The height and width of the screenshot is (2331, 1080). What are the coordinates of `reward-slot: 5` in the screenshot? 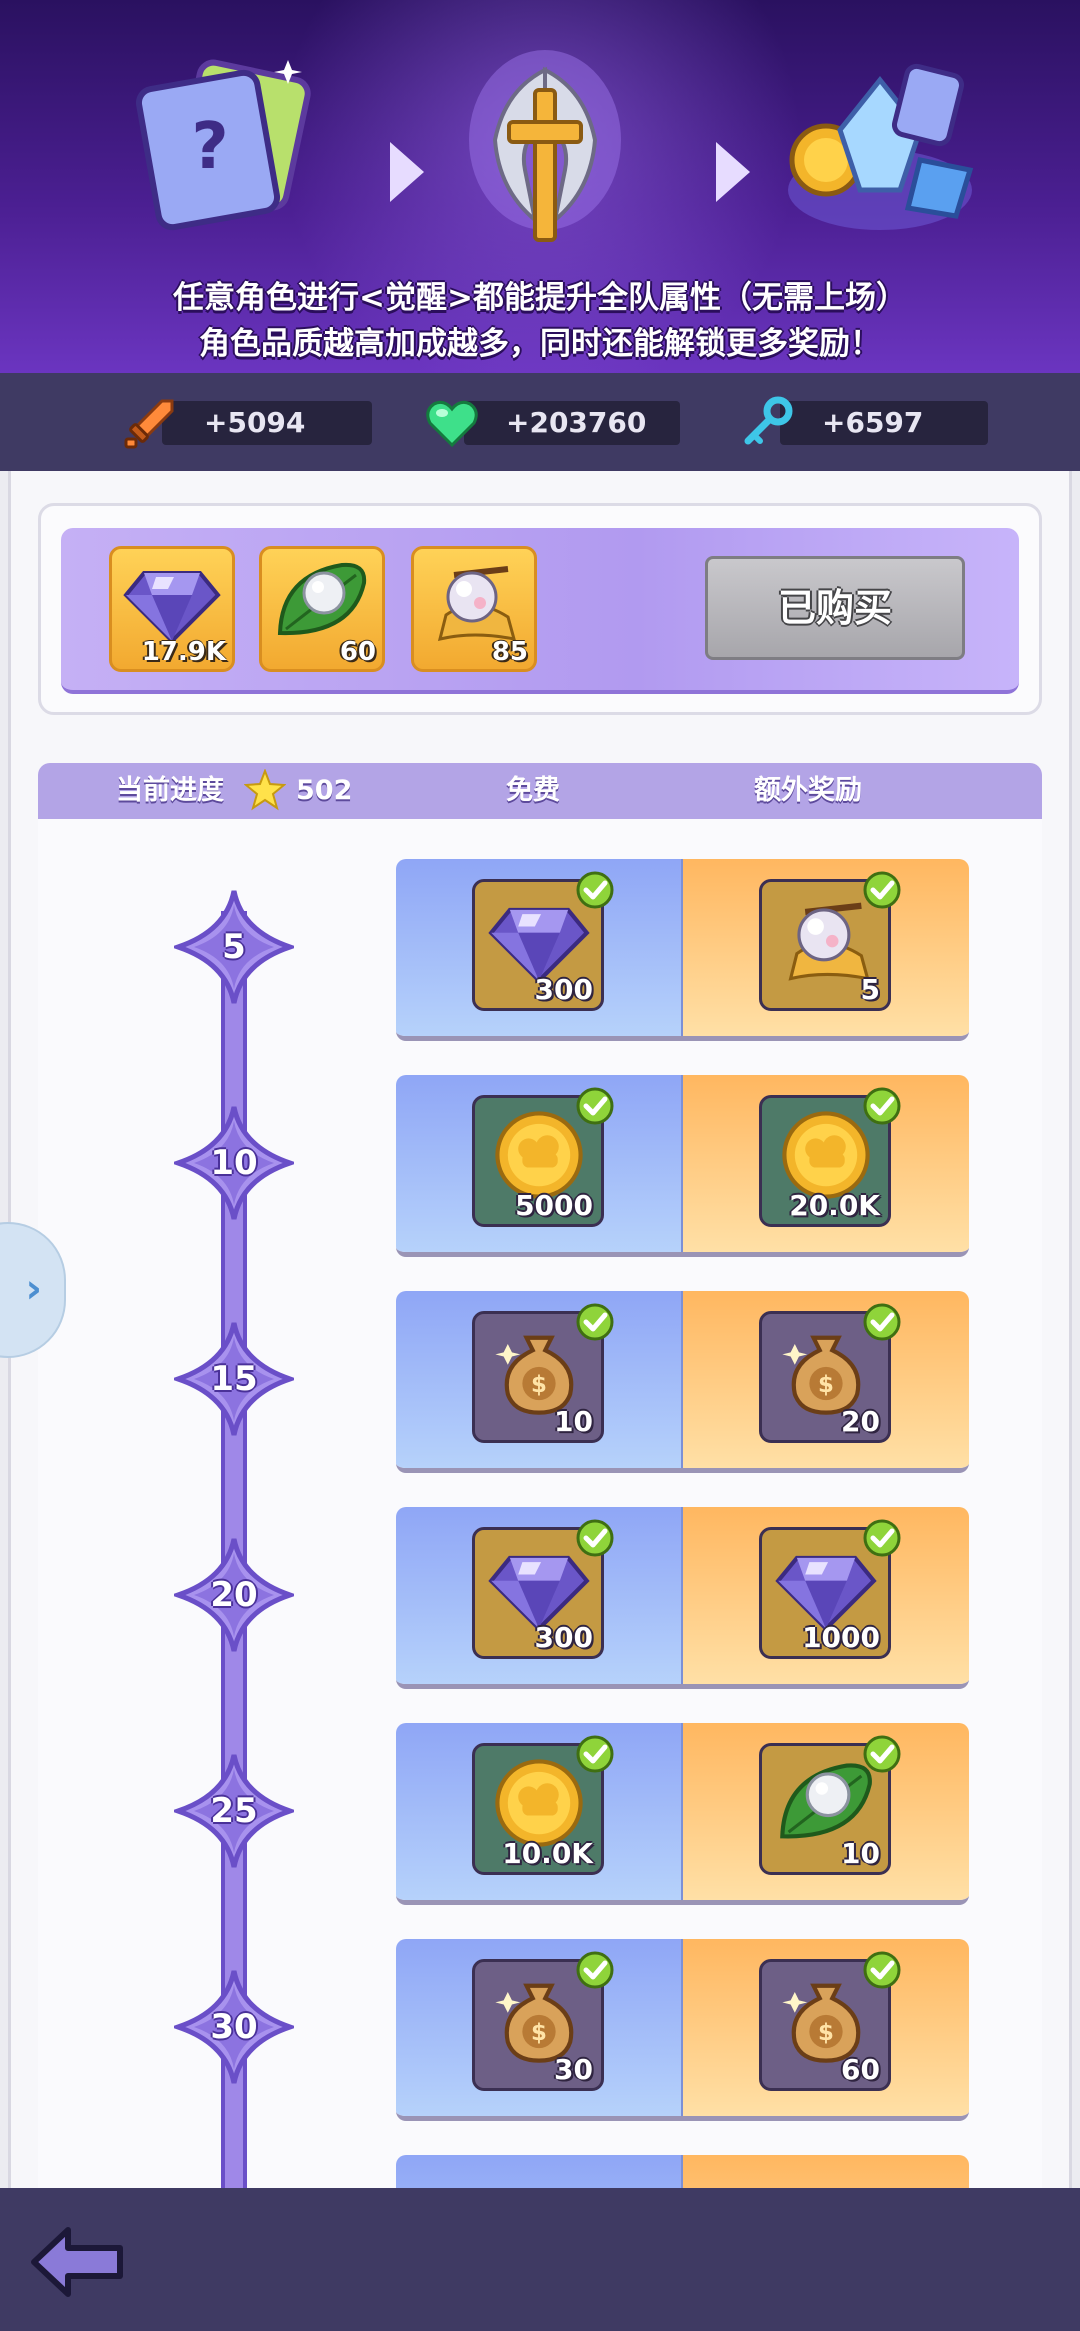 It's located at (825, 945).